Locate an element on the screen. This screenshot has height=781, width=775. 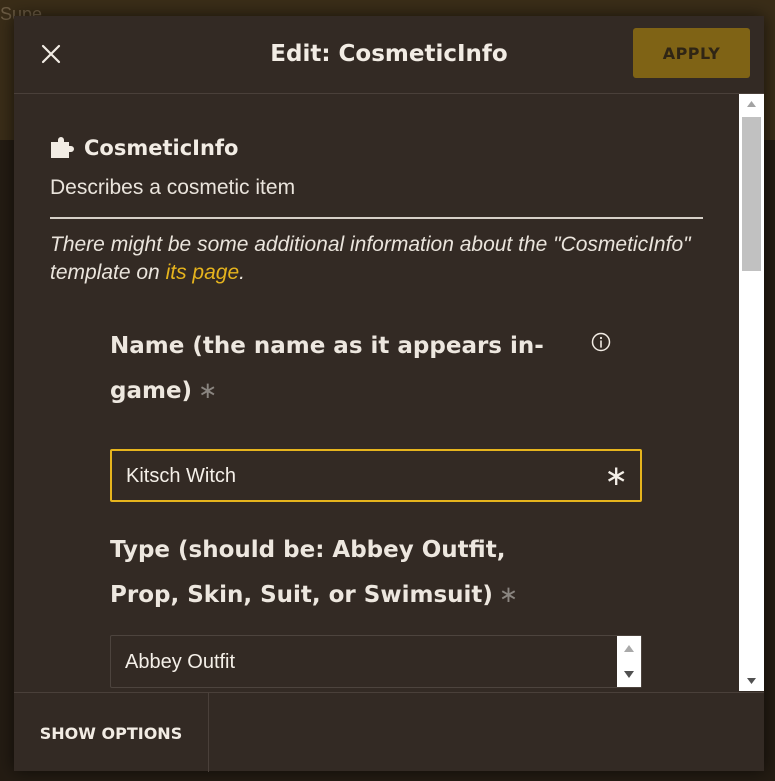
scrollbar-thumb is located at coordinates (751, 194).